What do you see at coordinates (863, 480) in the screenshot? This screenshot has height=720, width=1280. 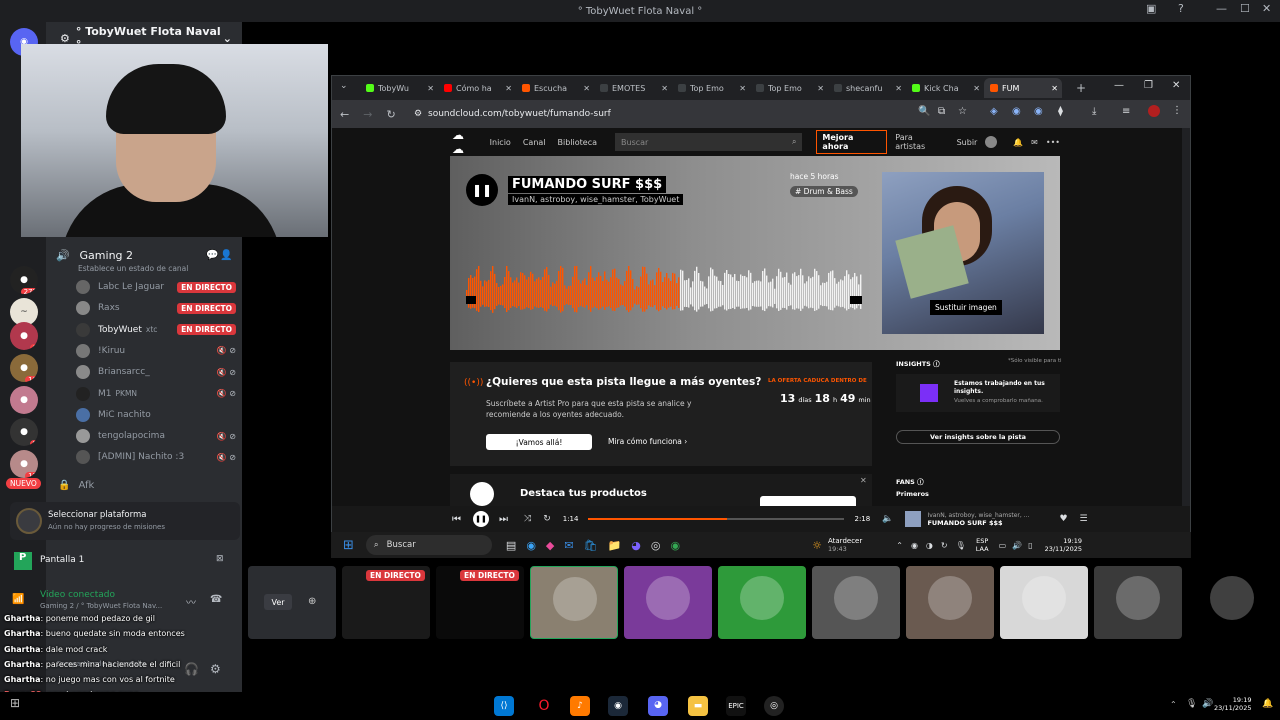 I see `close-icon: ✕` at bounding box center [863, 480].